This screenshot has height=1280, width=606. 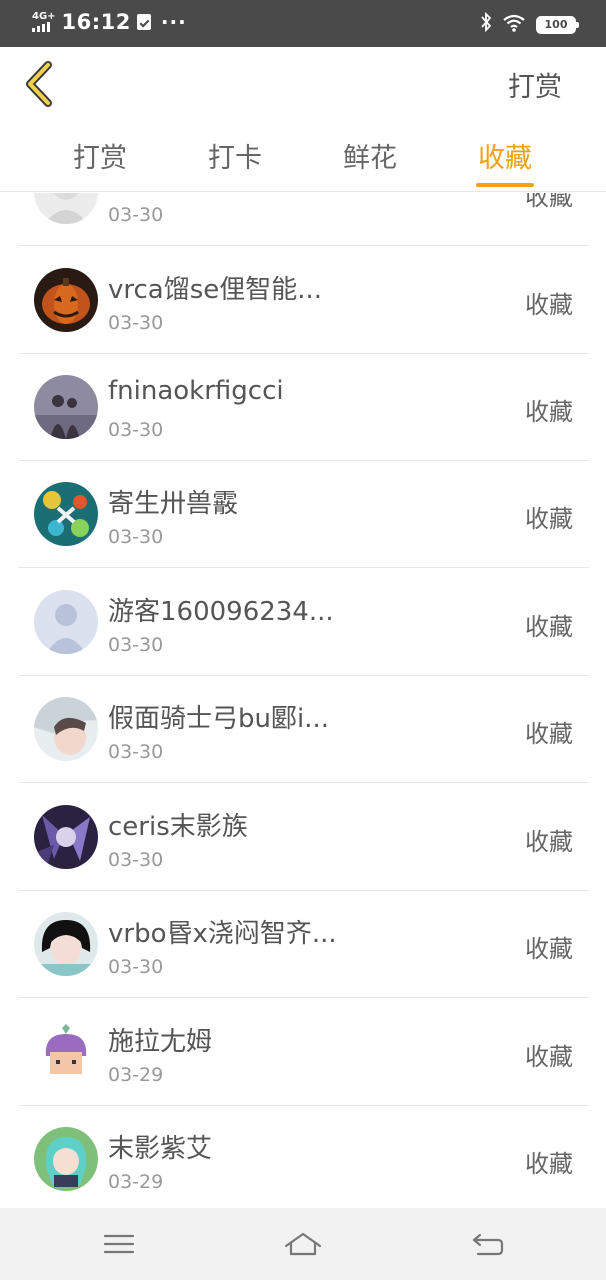 What do you see at coordinates (303, 219) in the screenshot?
I see `list-item: 03-30 收藏` at bounding box center [303, 219].